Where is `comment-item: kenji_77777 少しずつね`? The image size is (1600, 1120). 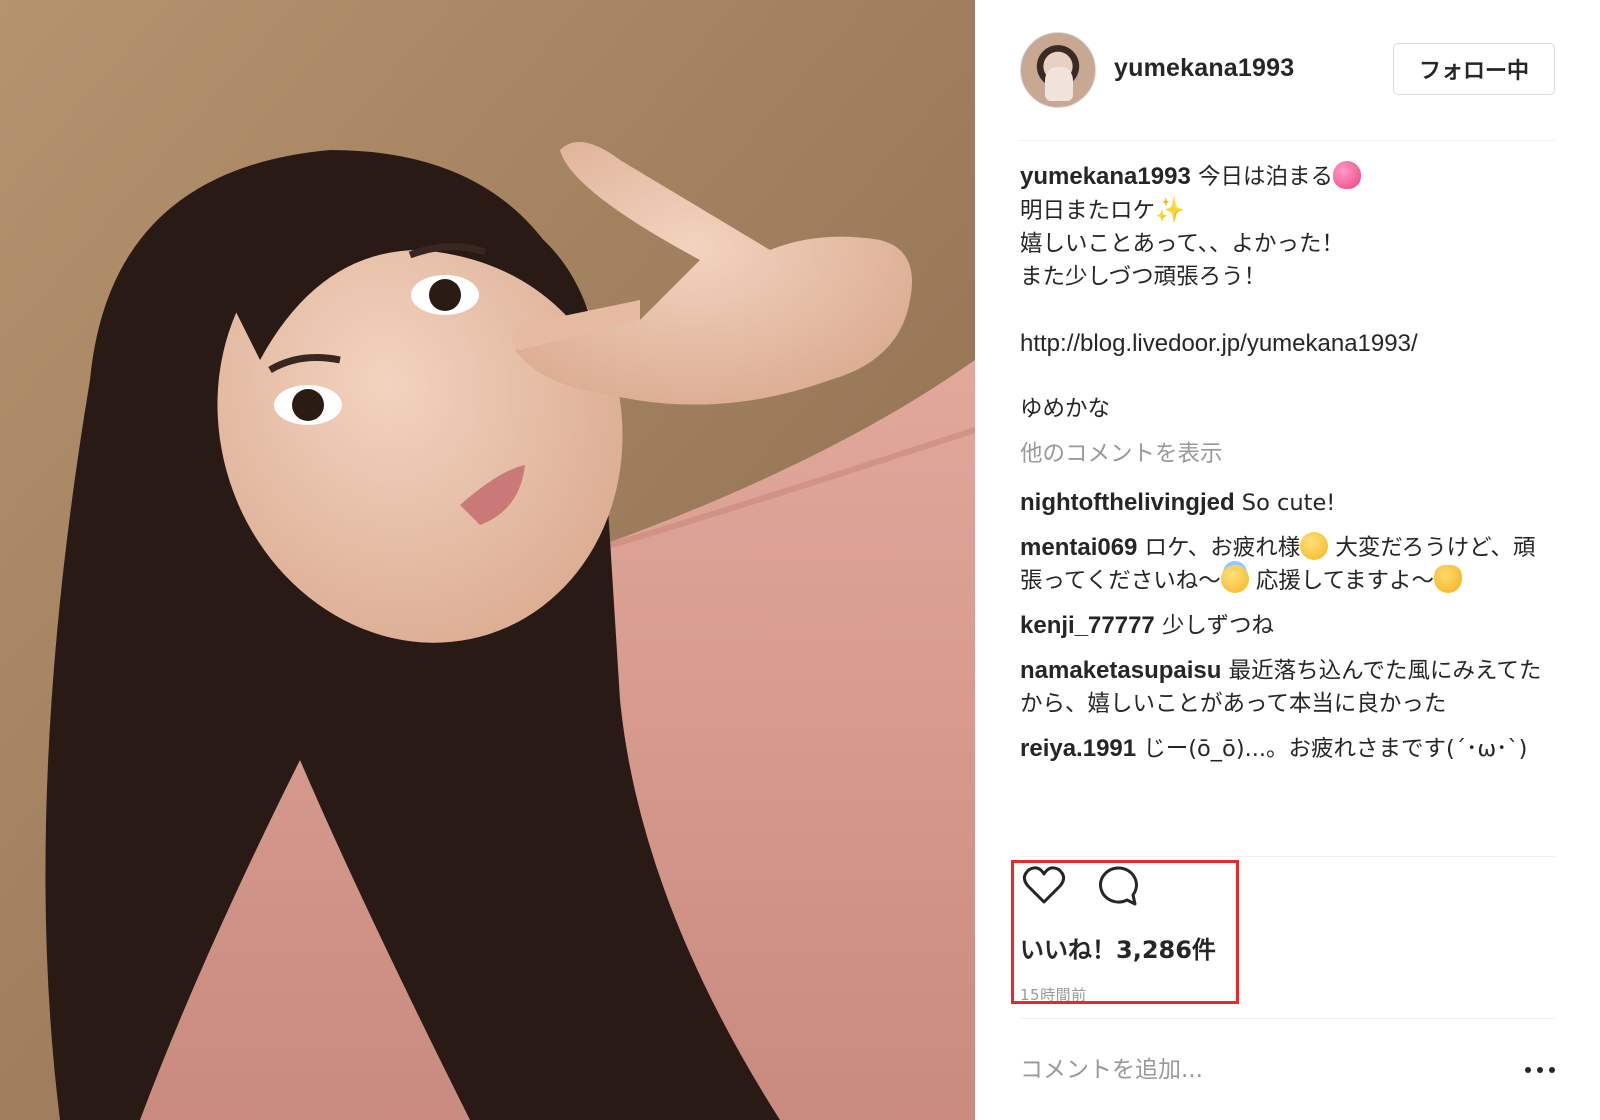 comment-item: kenji_77777 少しずつね is located at coordinates (1287, 626).